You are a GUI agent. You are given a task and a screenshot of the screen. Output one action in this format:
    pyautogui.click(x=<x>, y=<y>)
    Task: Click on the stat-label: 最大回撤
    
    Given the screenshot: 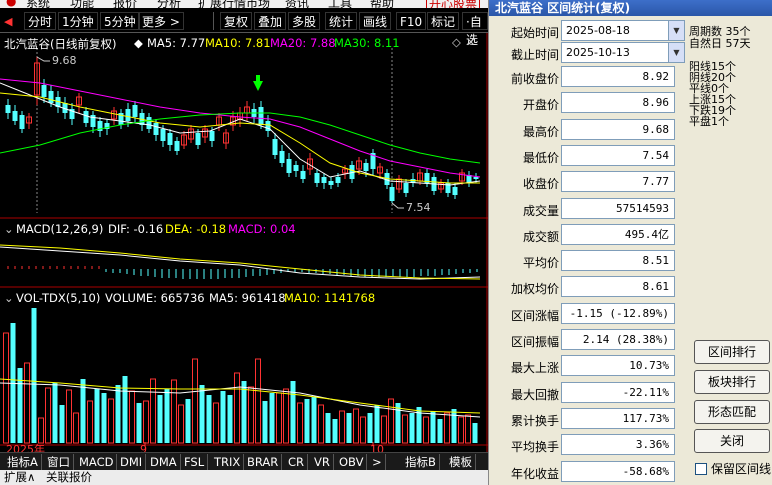 What is the action you would take?
    pyautogui.click(x=534, y=395)
    